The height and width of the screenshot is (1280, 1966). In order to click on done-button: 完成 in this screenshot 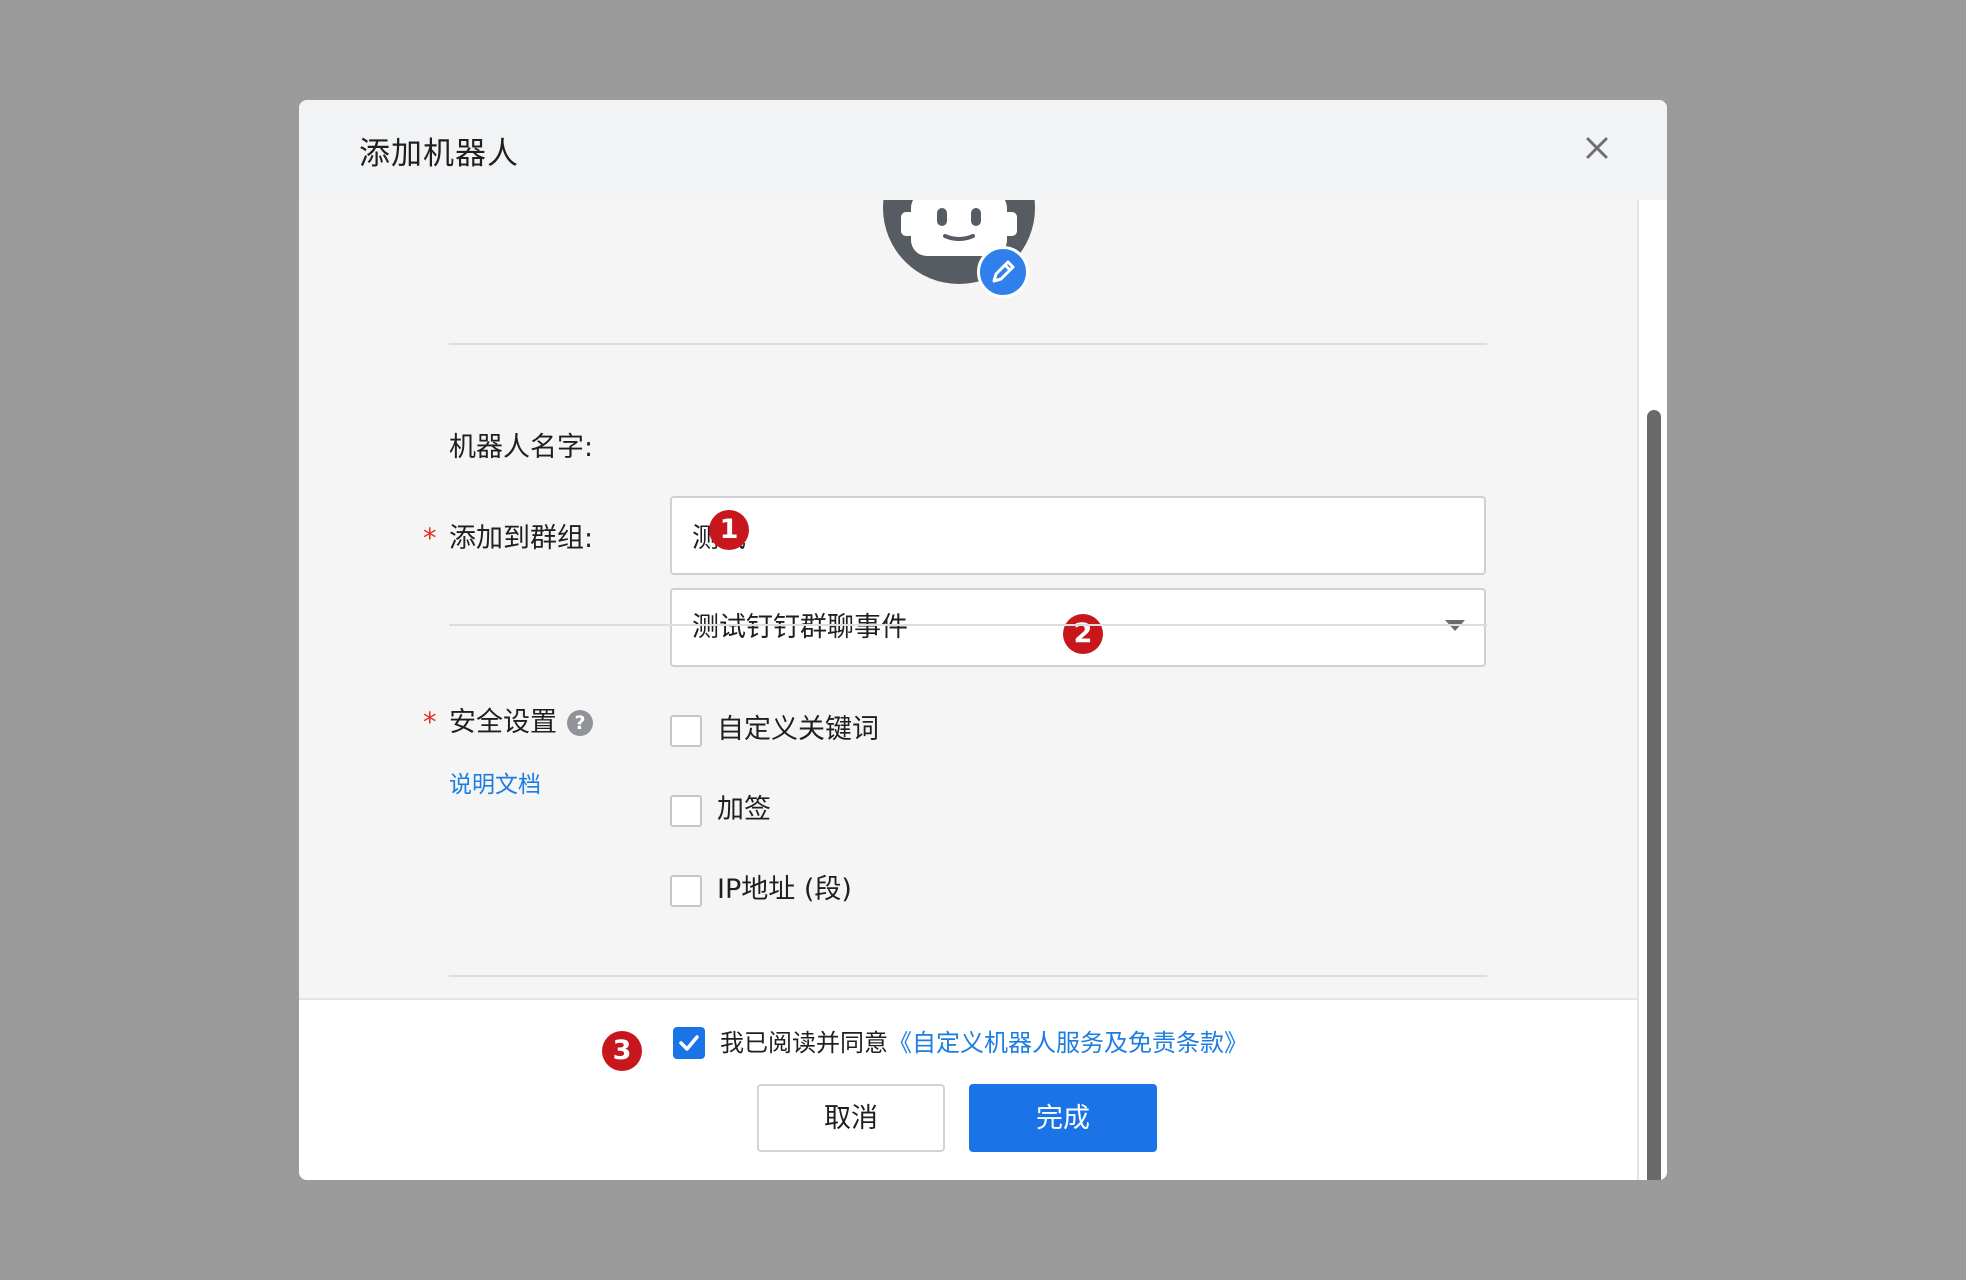, I will do `click(1063, 1118)`.